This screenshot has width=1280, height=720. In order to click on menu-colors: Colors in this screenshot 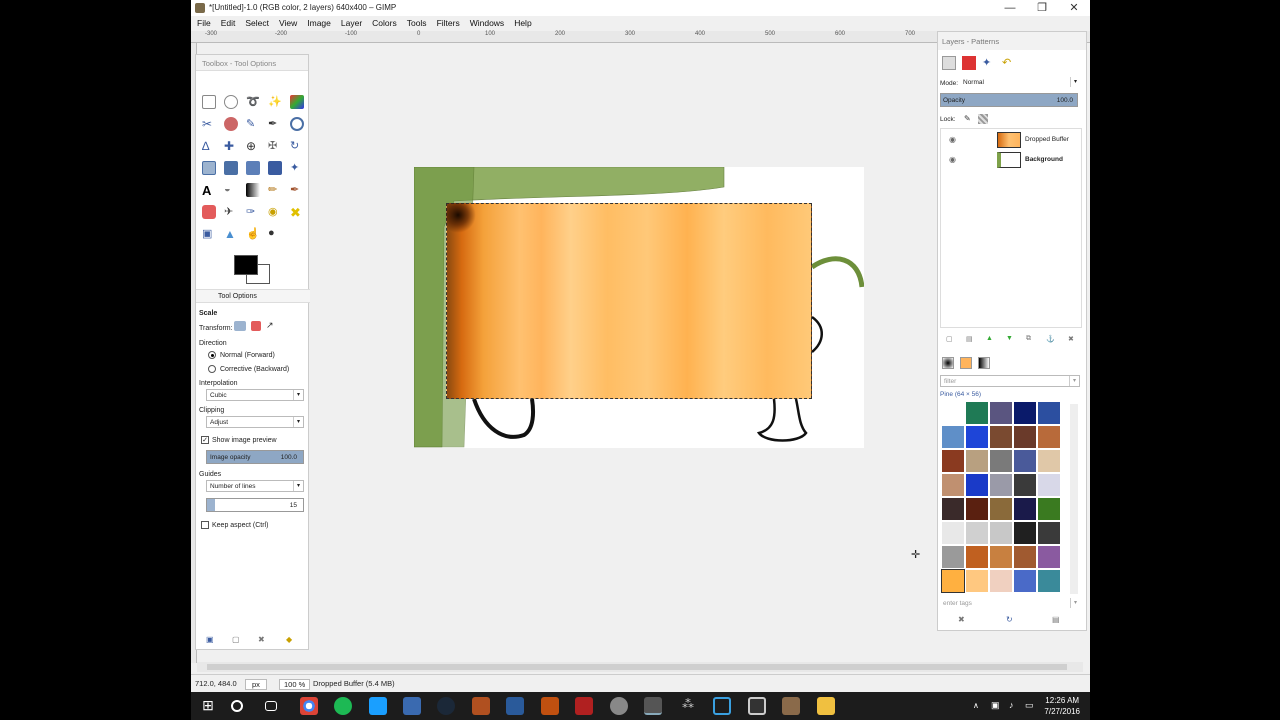, I will do `click(384, 23)`.